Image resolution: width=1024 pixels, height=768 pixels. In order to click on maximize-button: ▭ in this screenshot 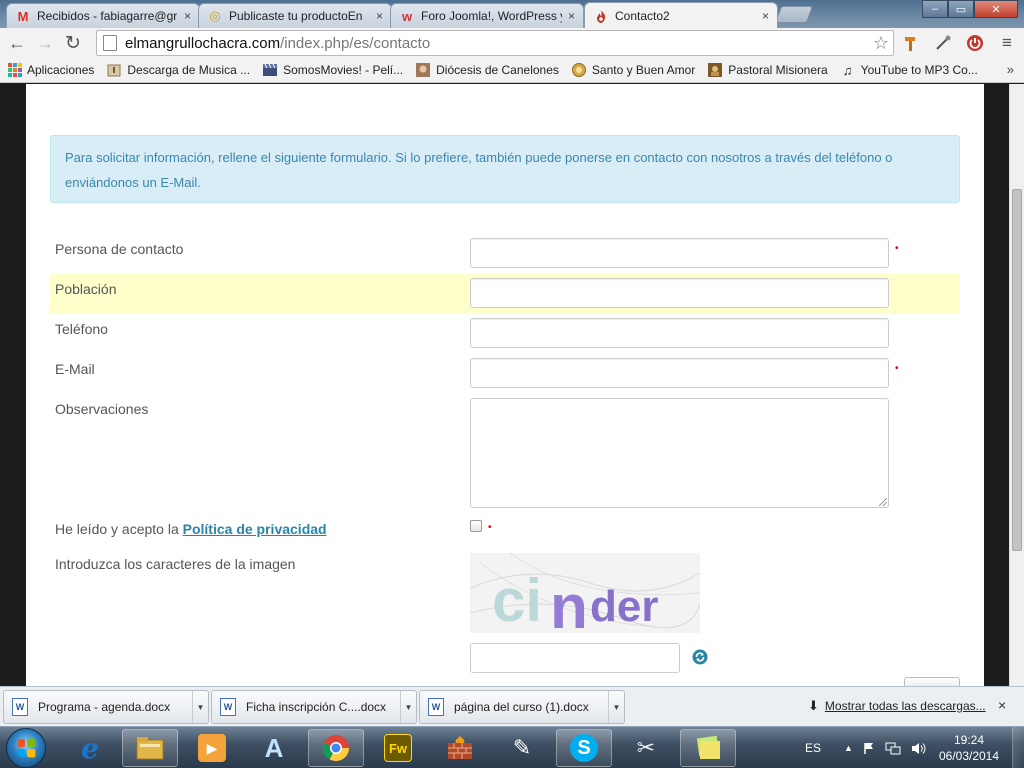, I will do `click(961, 9)`.